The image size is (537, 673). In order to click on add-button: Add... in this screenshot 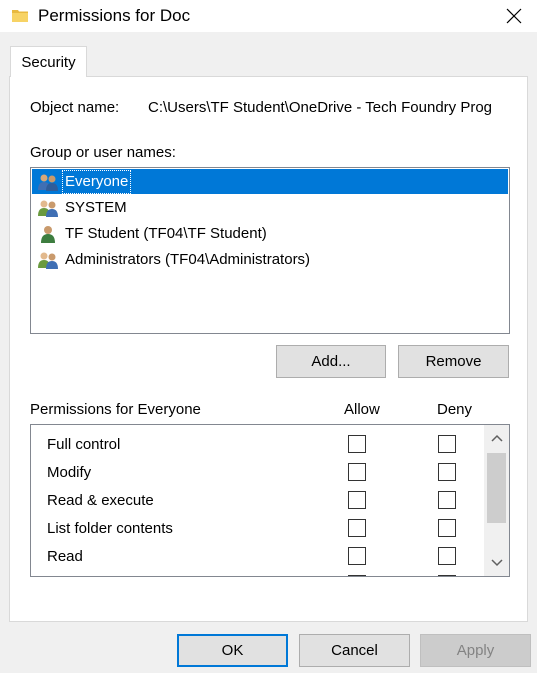, I will do `click(331, 361)`.